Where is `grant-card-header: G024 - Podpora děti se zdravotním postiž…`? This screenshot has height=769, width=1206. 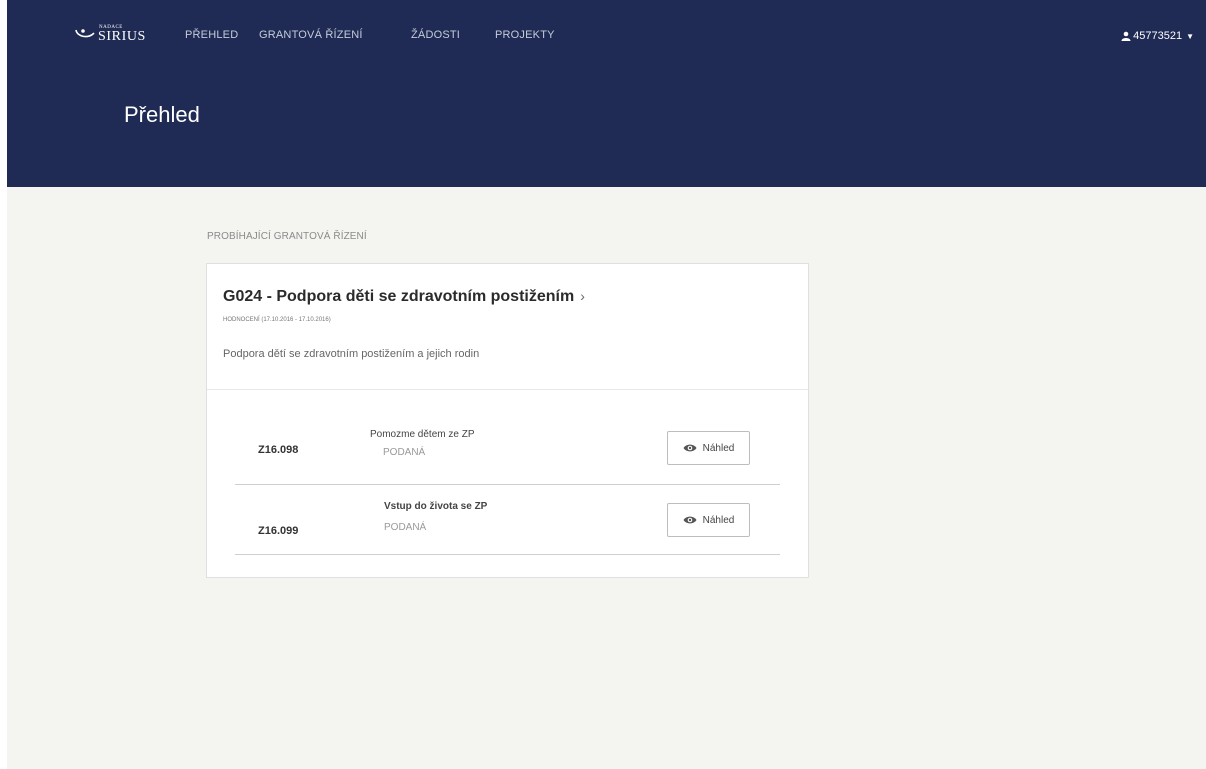
grant-card-header: G024 - Podpora děti se zdravotním postiž… is located at coordinates (507, 327).